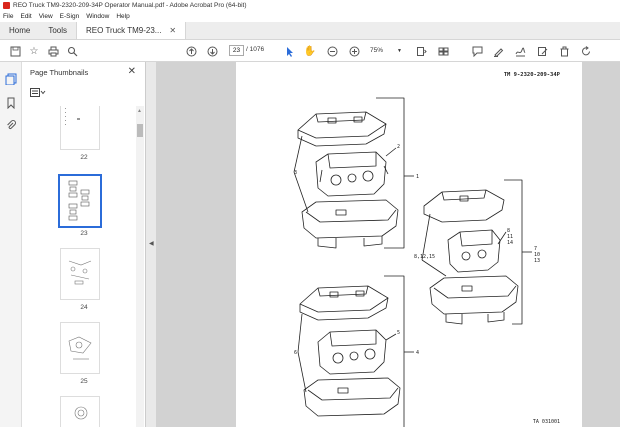  Describe the element at coordinates (11, 125) in the screenshot. I see `attachment-icon` at that location.